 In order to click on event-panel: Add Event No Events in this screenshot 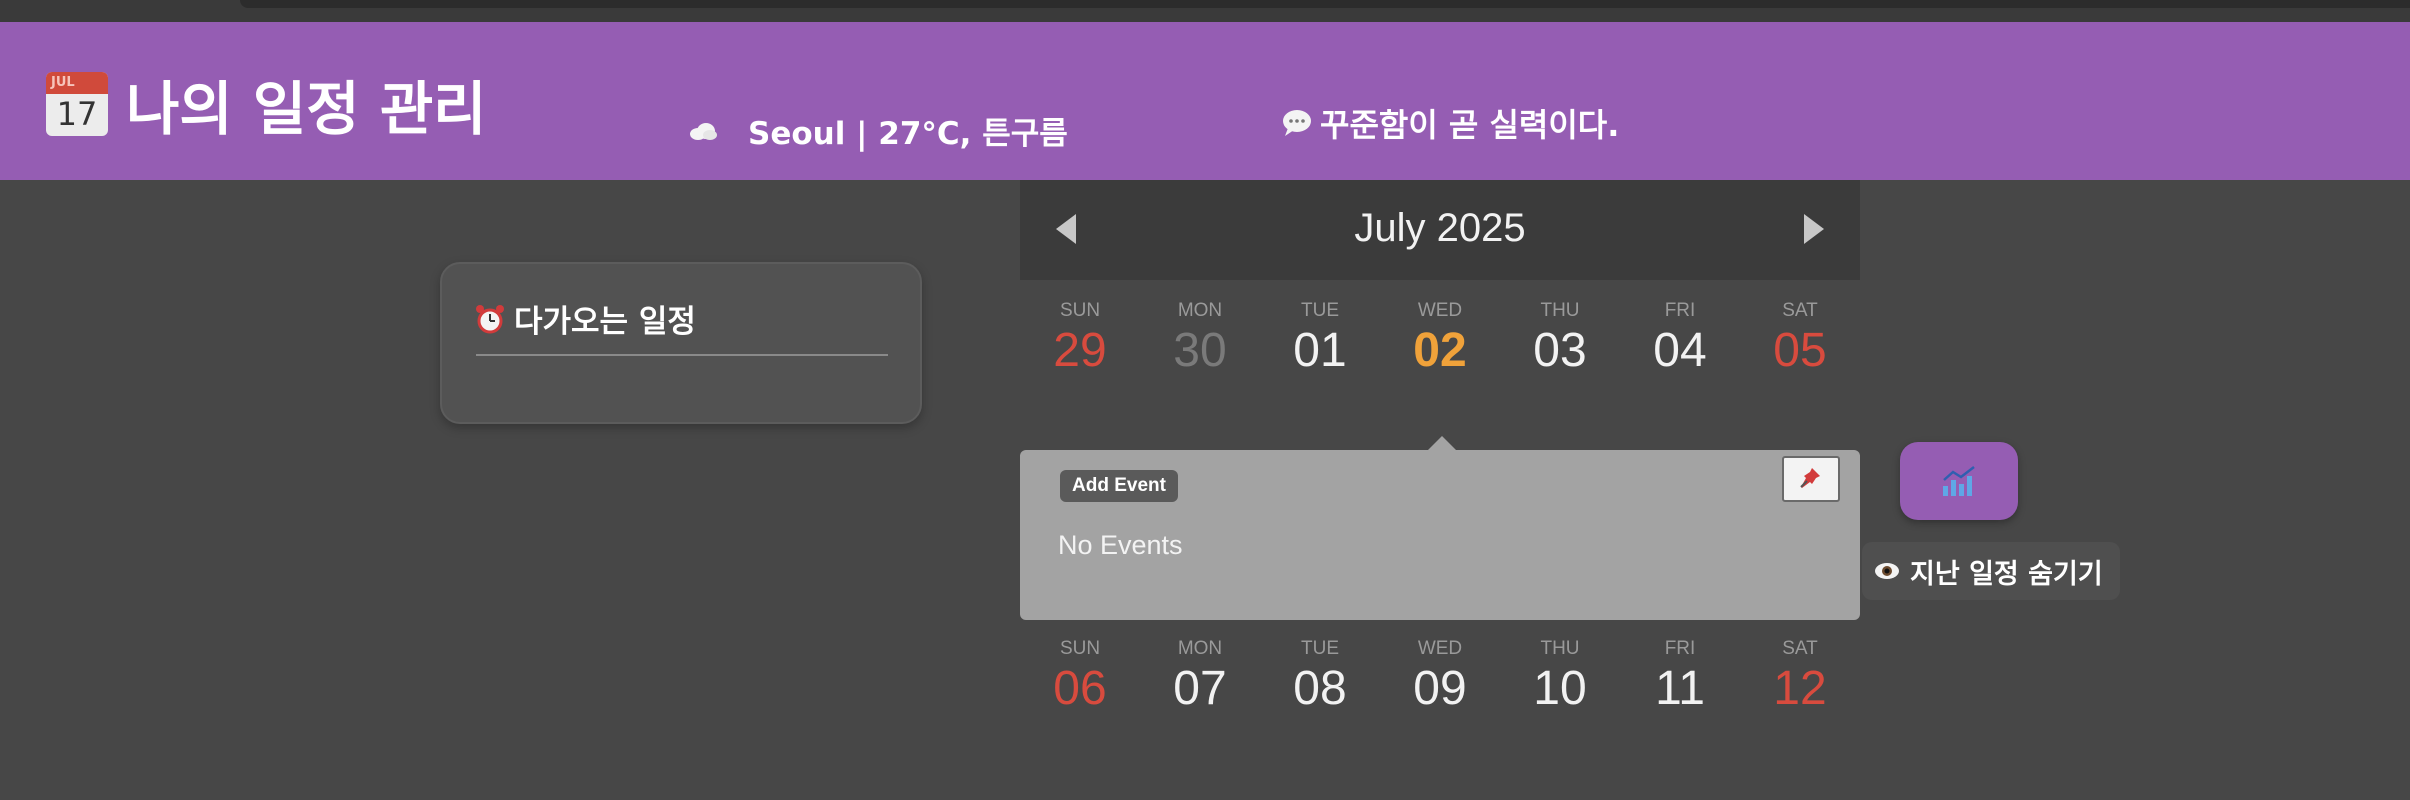, I will do `click(1440, 535)`.